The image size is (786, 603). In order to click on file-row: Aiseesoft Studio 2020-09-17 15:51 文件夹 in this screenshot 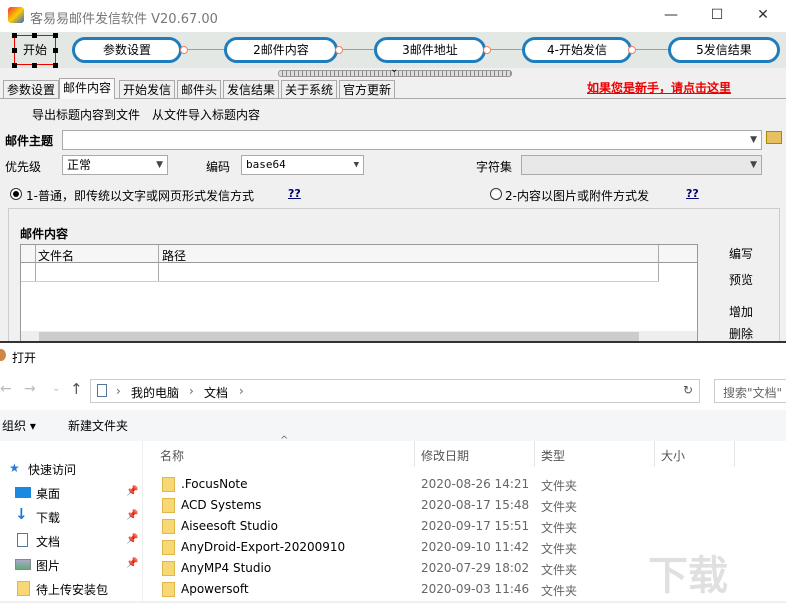, I will do `click(460, 526)`.